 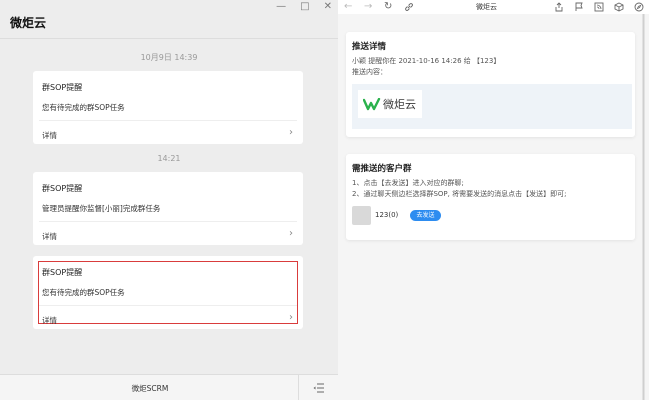 I want to click on rss-icon, so click(x=599, y=7).